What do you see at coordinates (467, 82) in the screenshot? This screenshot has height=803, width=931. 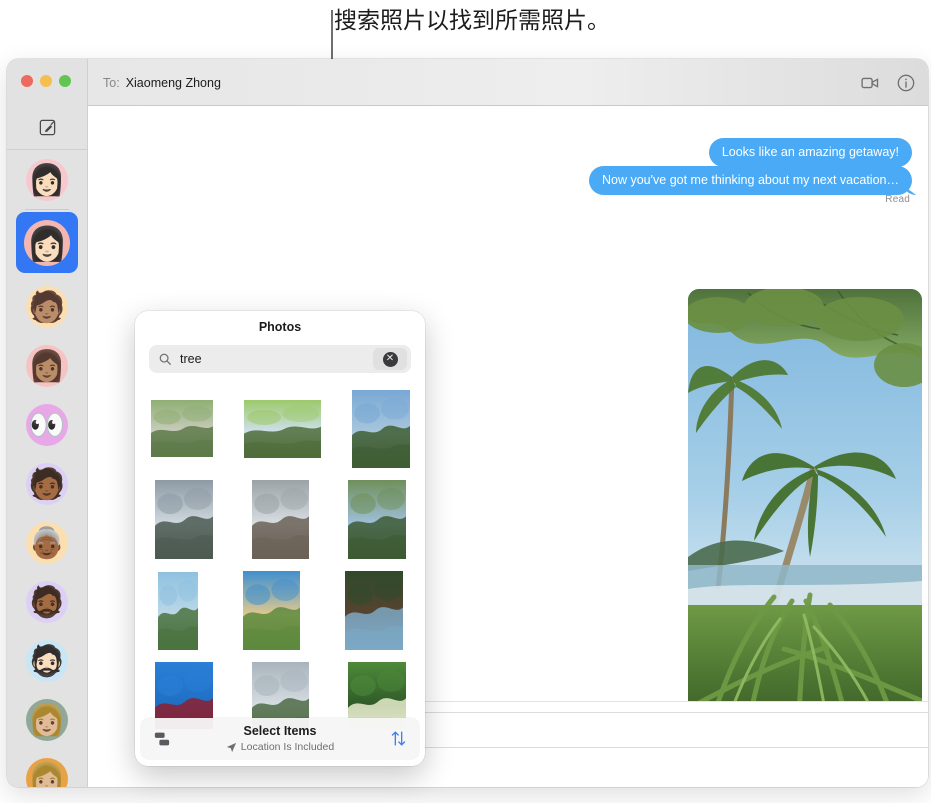 I see `window-titlebar: To: Xiaomeng Zhong` at bounding box center [467, 82].